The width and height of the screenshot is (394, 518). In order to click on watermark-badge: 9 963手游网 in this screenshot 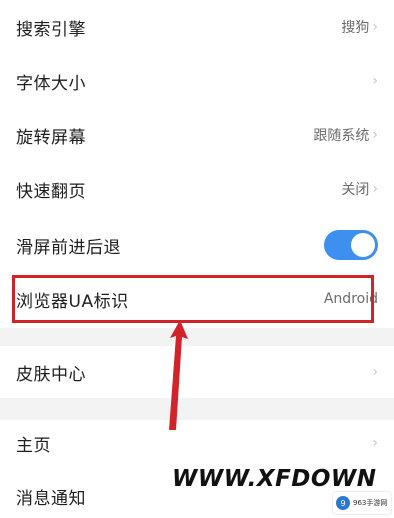, I will do `click(362, 503)`.